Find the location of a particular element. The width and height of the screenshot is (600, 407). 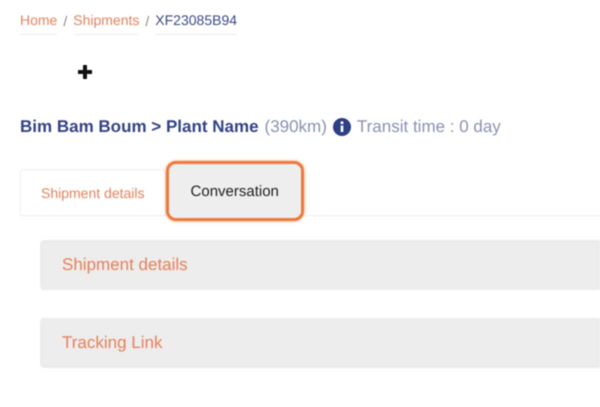

tab: Shipment details is located at coordinates (93, 192).